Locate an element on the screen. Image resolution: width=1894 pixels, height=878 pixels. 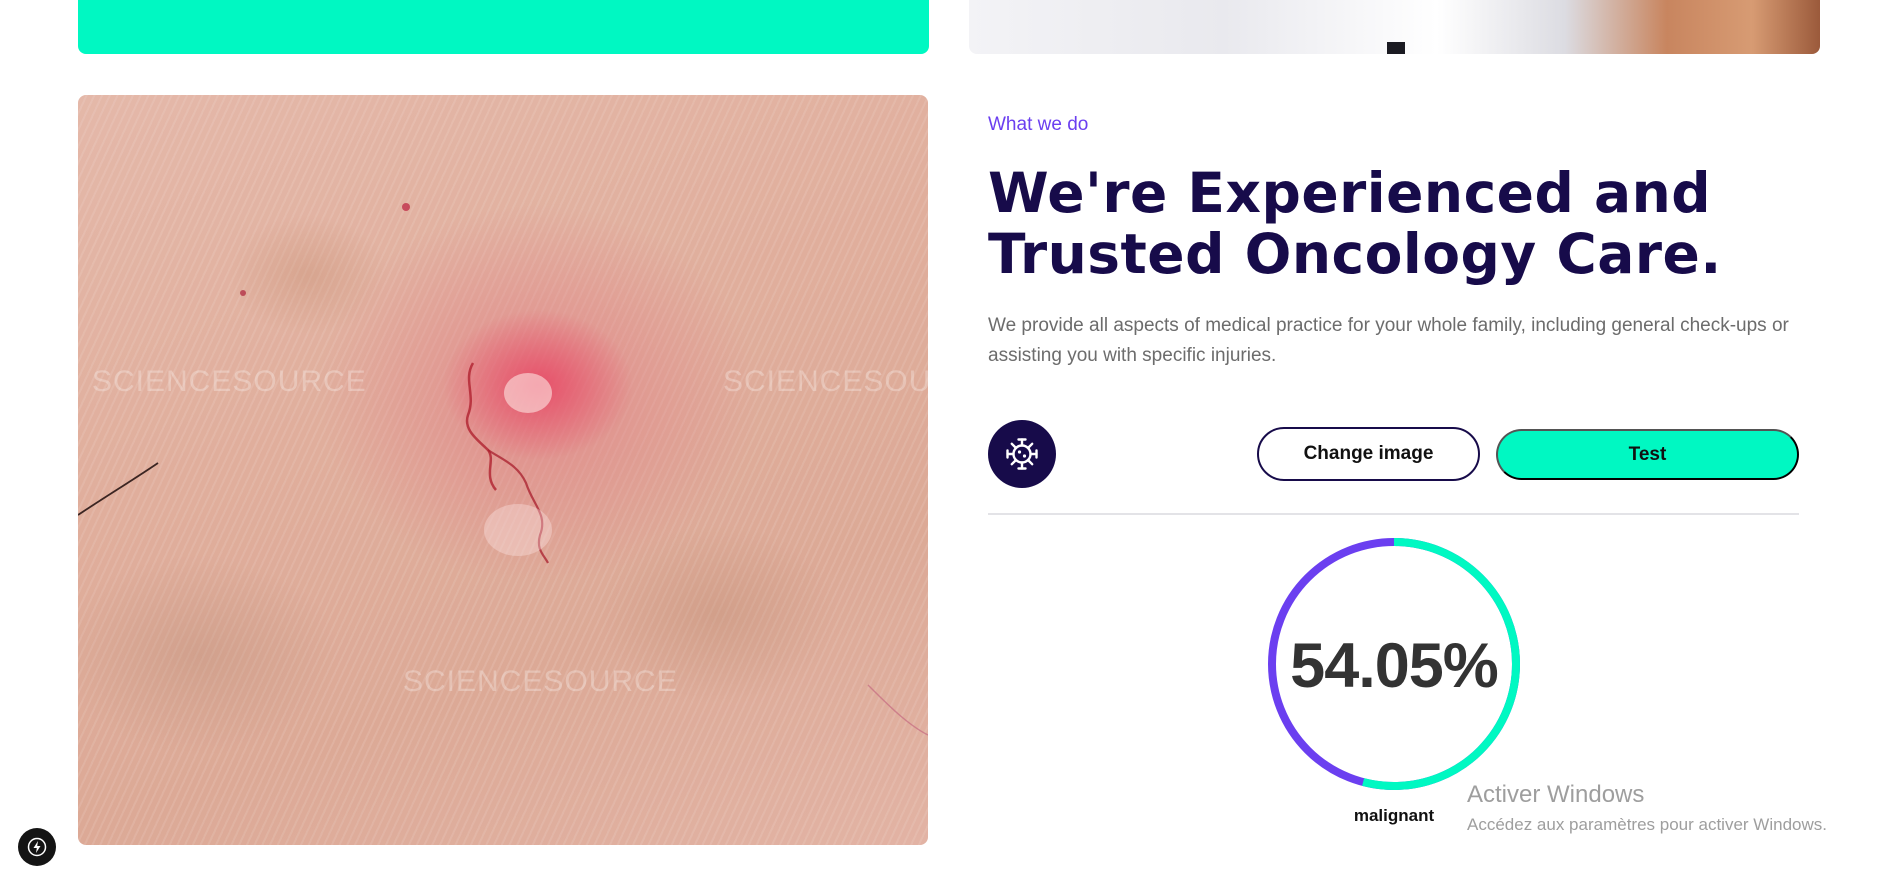
test-button: Test is located at coordinates (1647, 454).